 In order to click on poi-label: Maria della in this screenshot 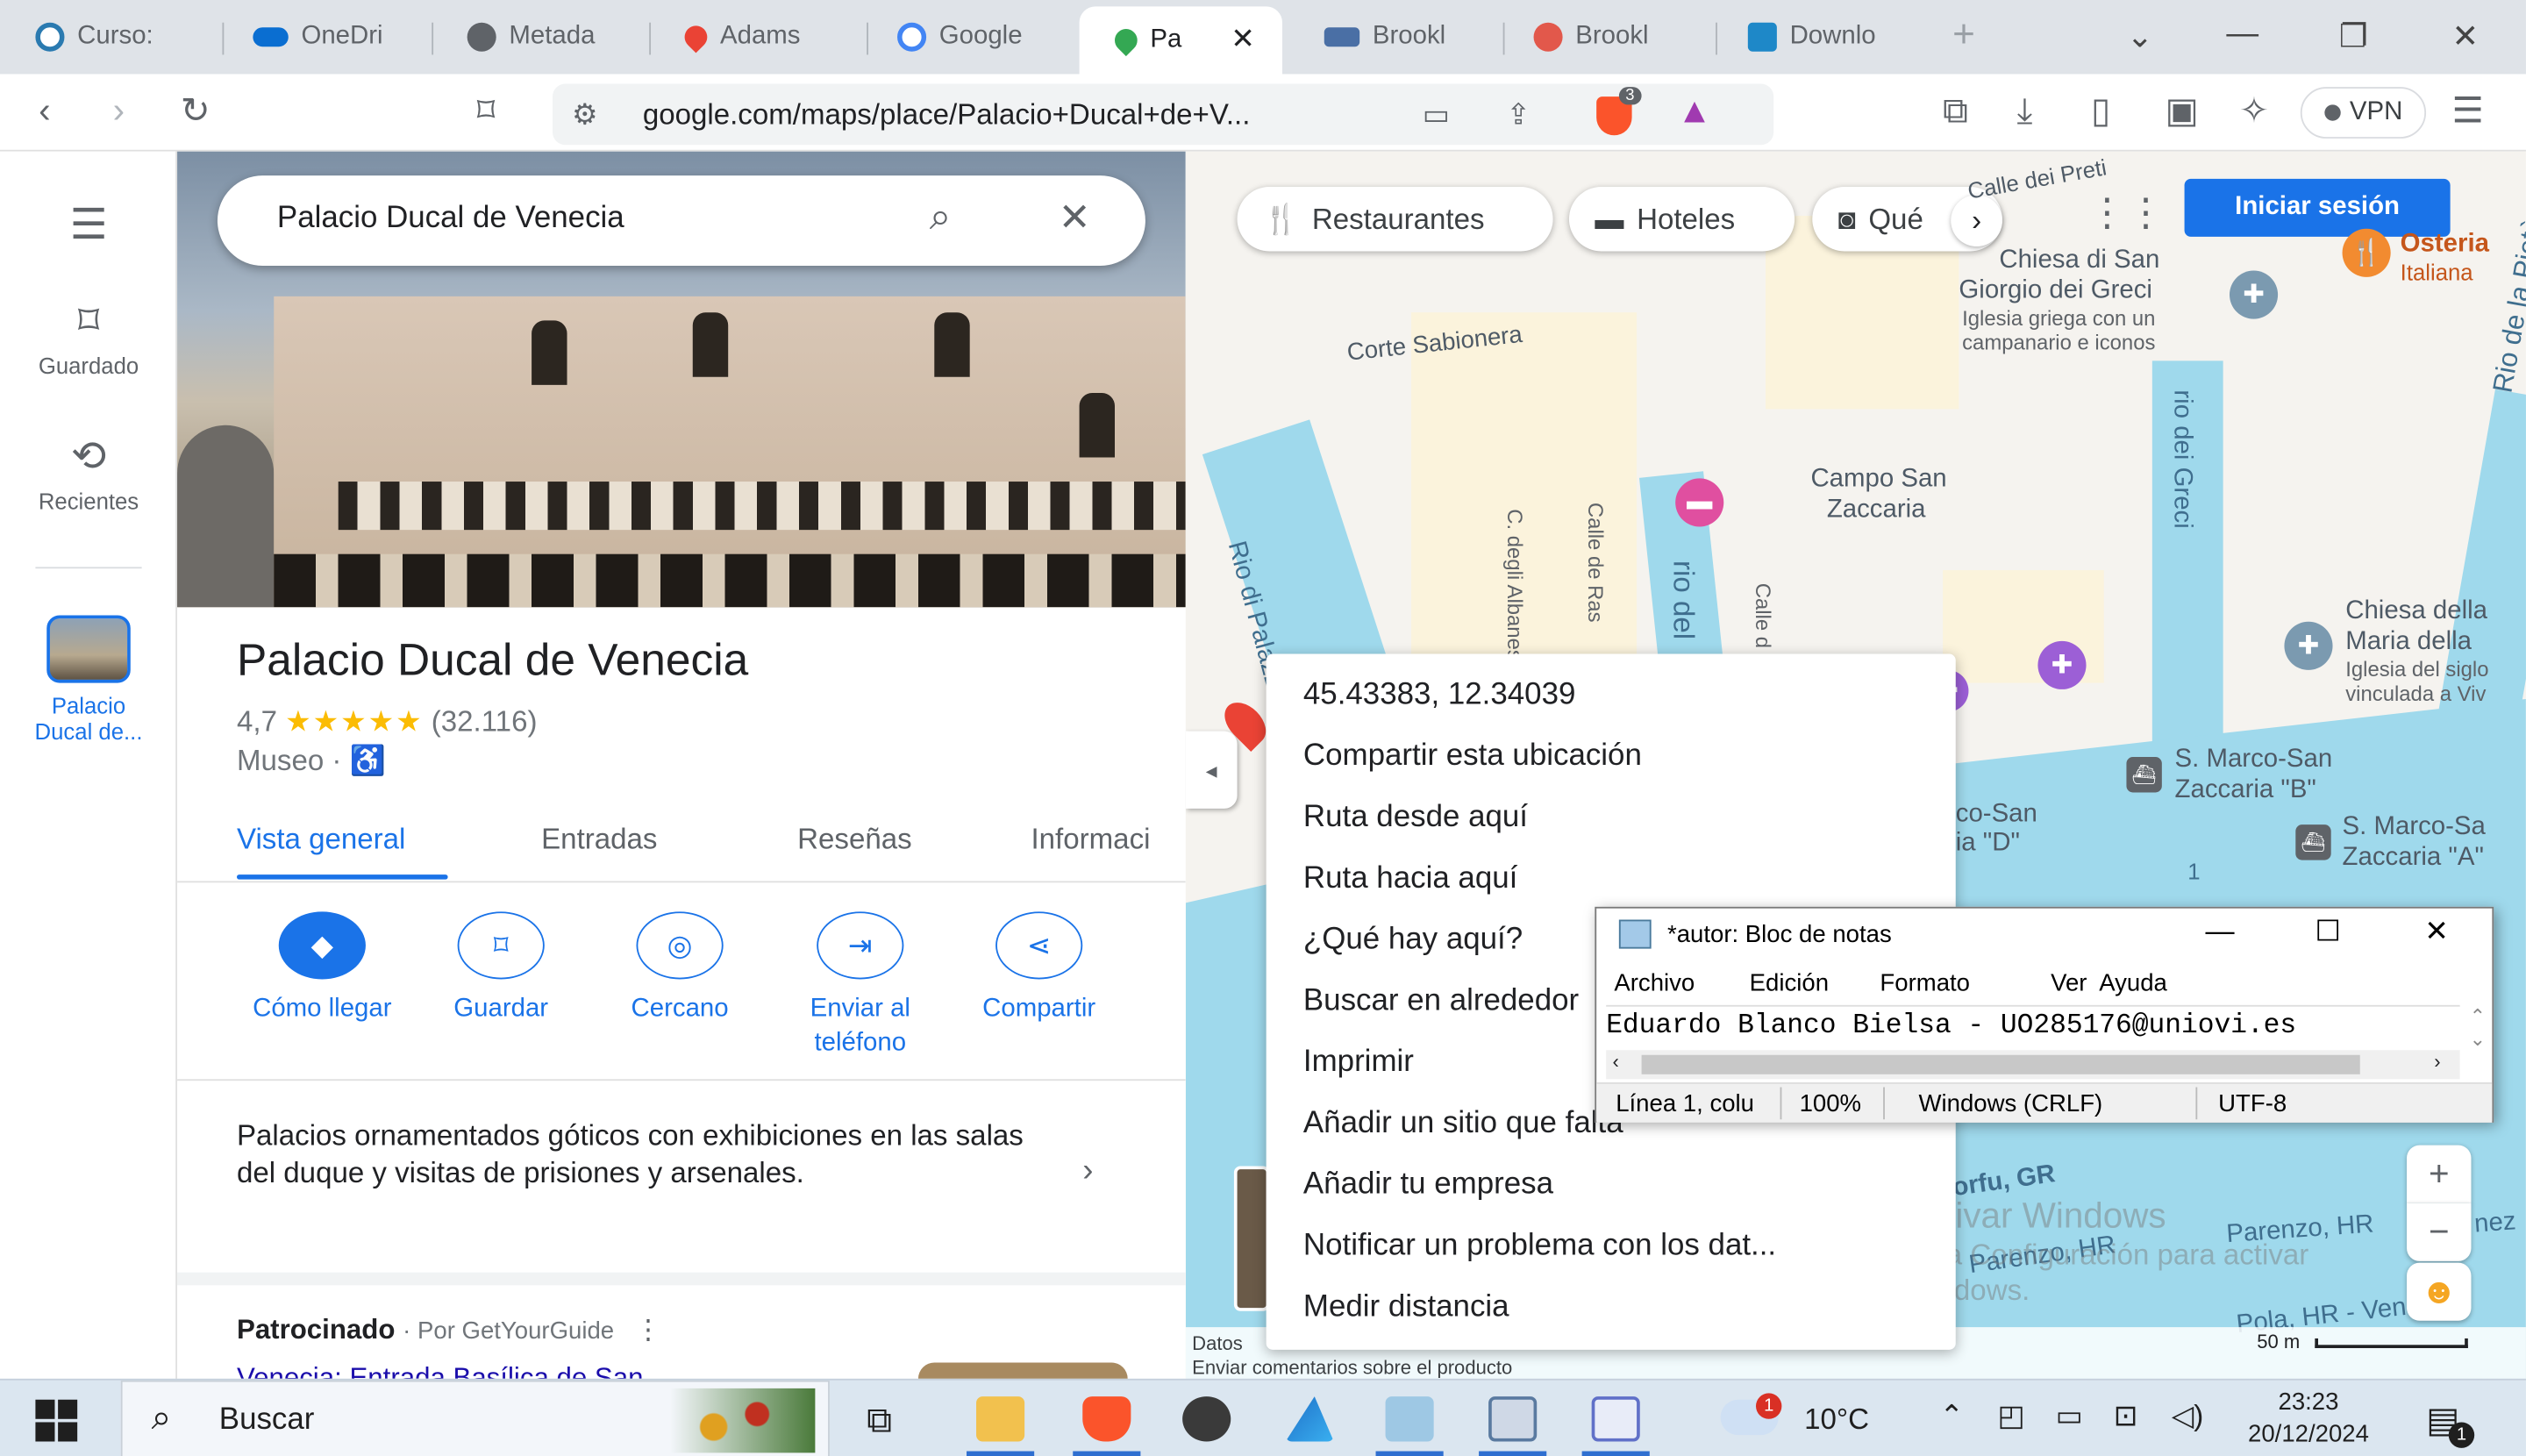, I will do `click(2408, 641)`.